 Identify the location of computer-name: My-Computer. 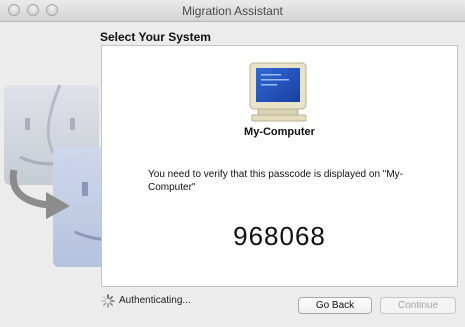
(279, 132).